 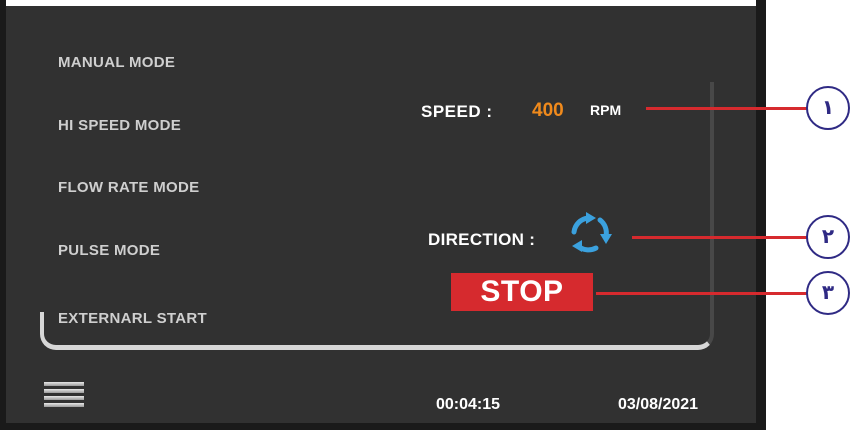 What do you see at coordinates (761, 215) in the screenshot?
I see `screen-bezel-right` at bounding box center [761, 215].